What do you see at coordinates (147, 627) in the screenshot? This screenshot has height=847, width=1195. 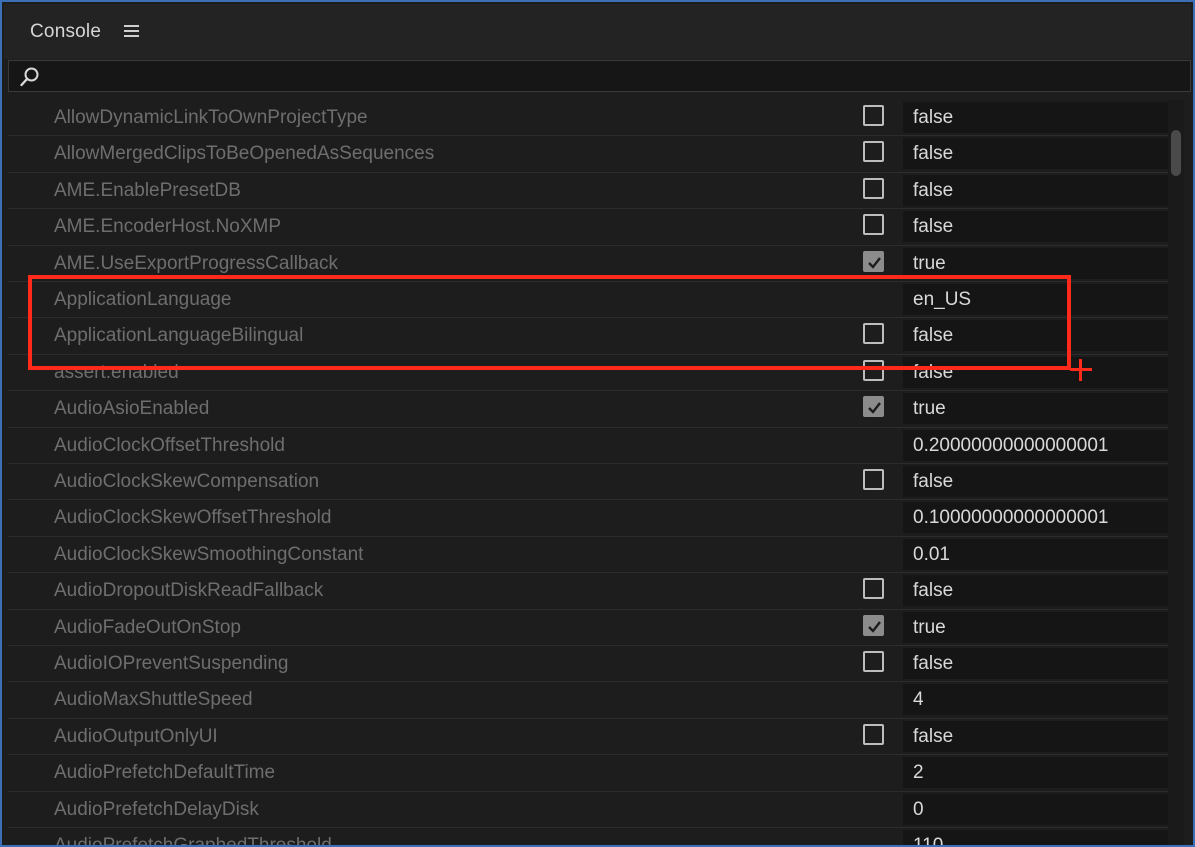 I see `setting-name: AudioFadeOutOnStop` at bounding box center [147, 627].